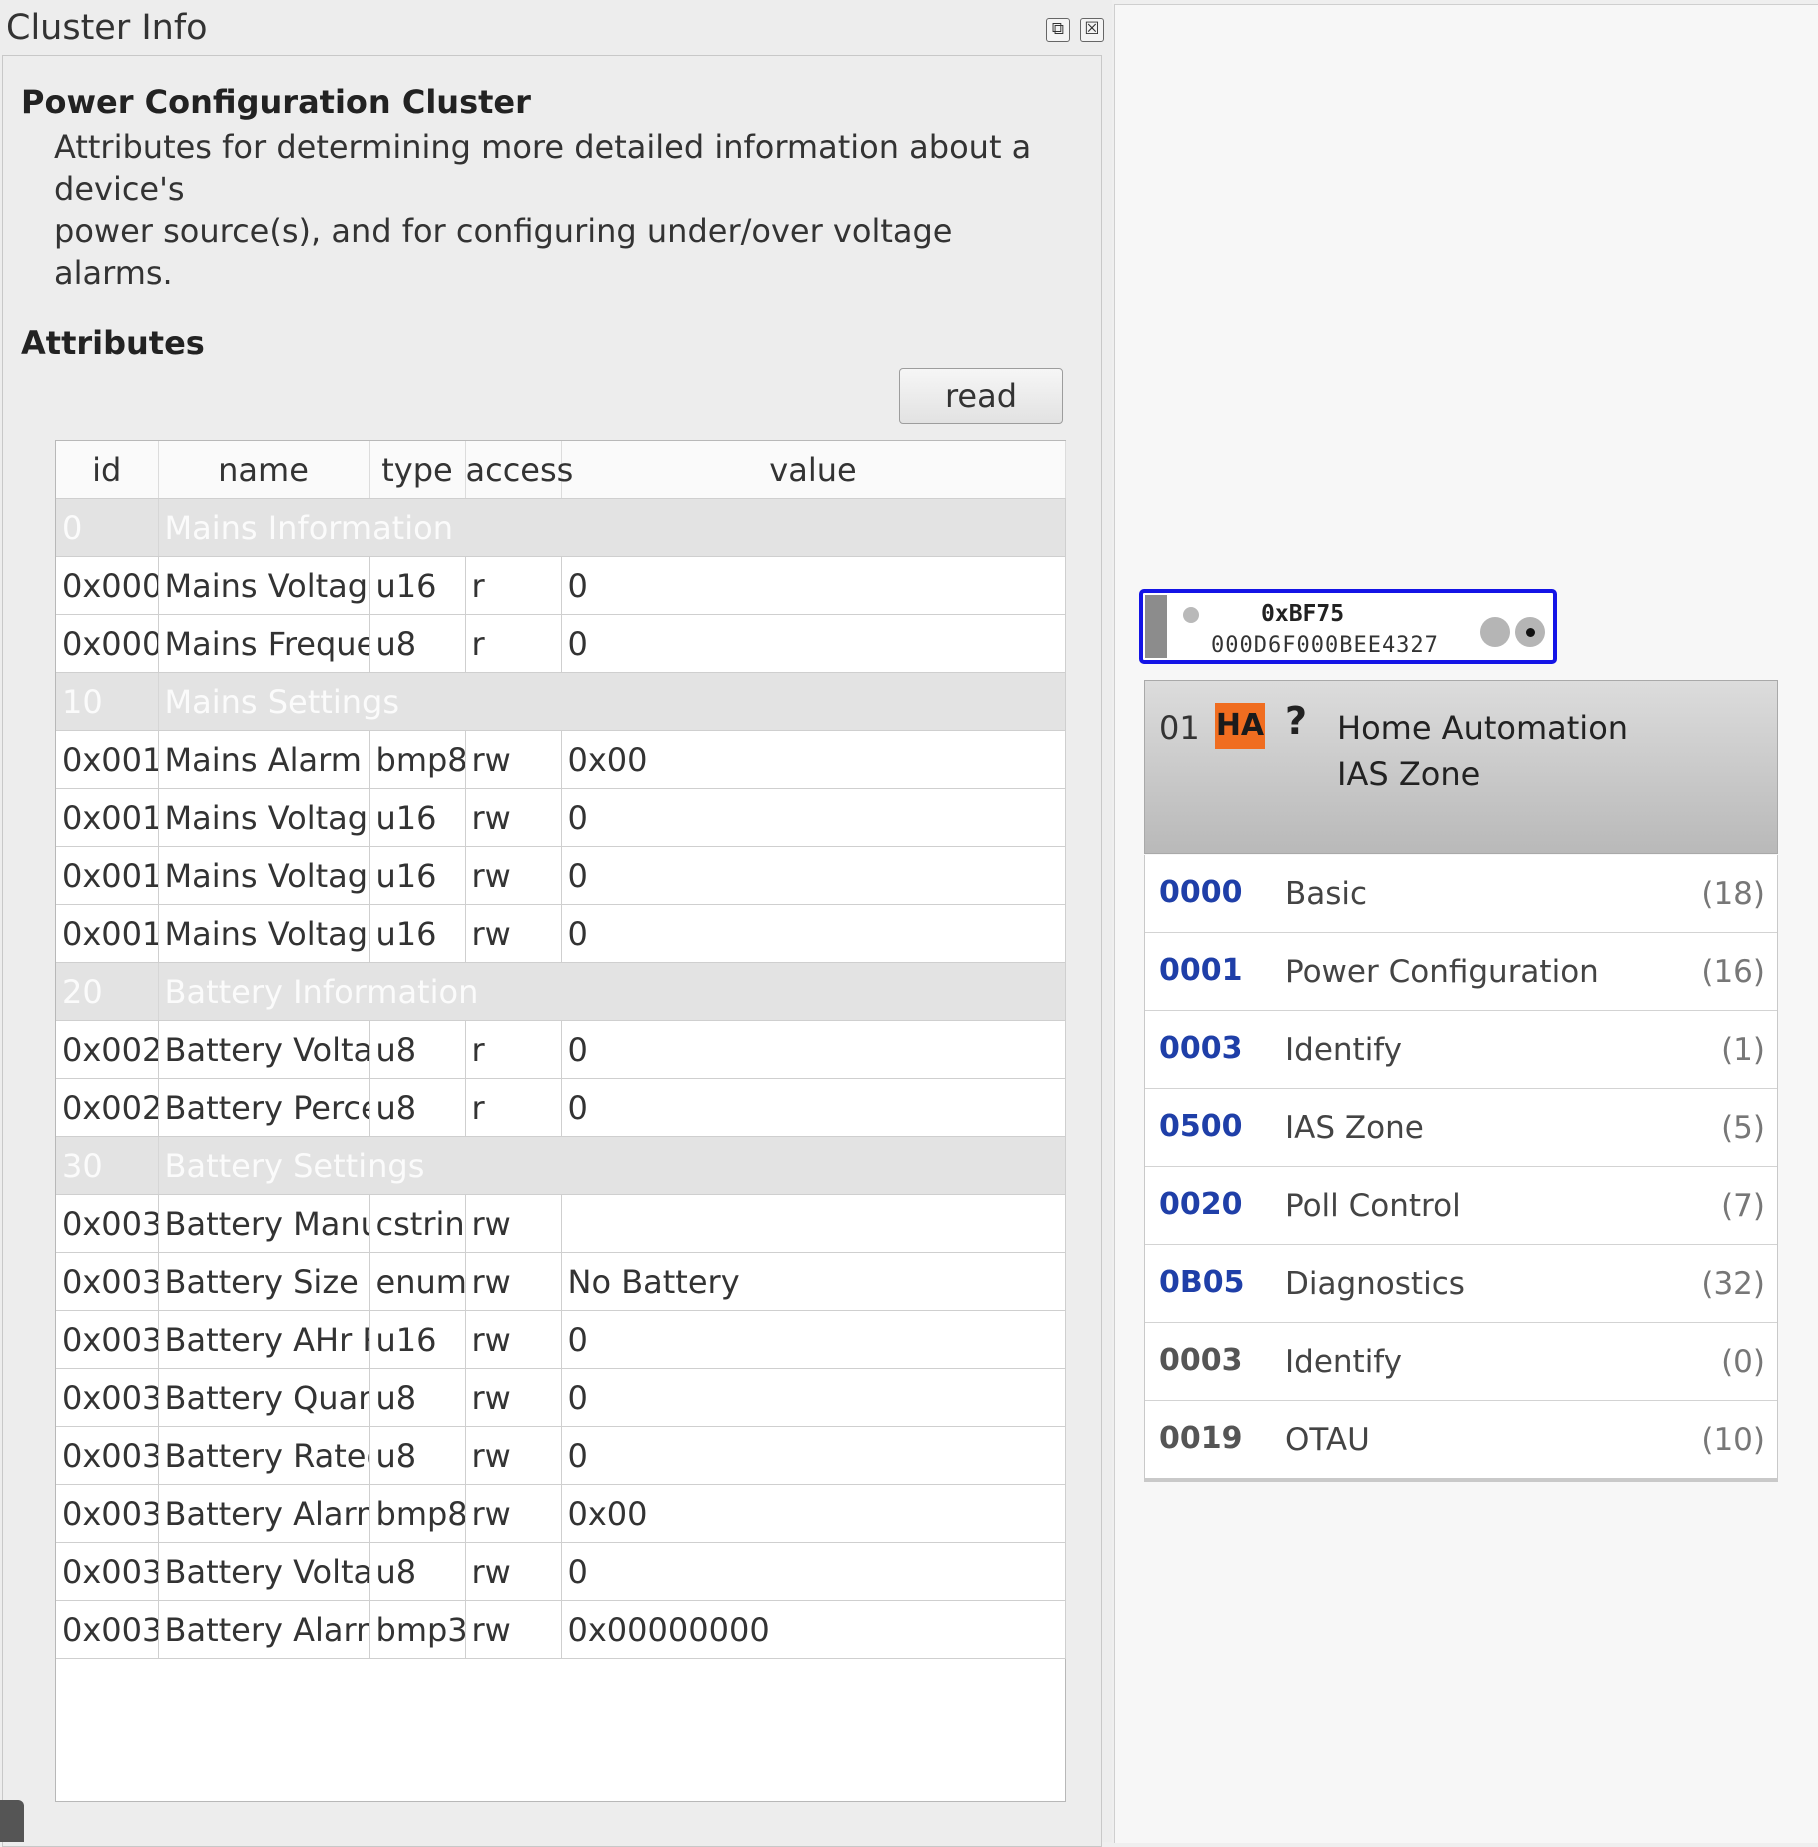 The image size is (1818, 1847). I want to click on attribute-row: 0x0013Mains Voltage ...u16rw0, so click(561, 933).